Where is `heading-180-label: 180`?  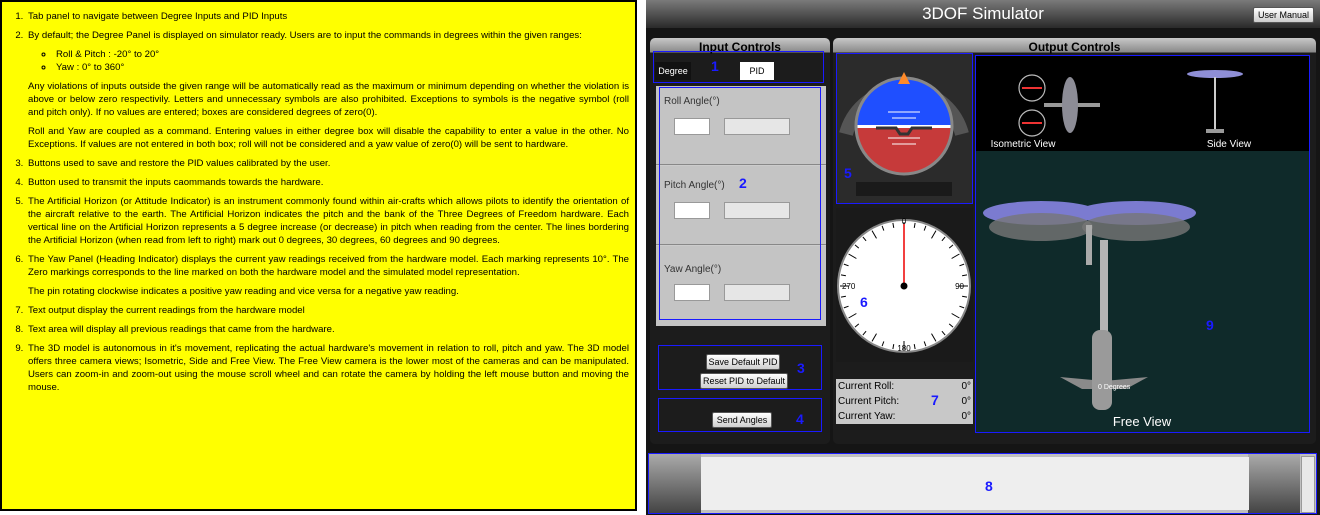
heading-180-label: 180 is located at coordinates (904, 348).